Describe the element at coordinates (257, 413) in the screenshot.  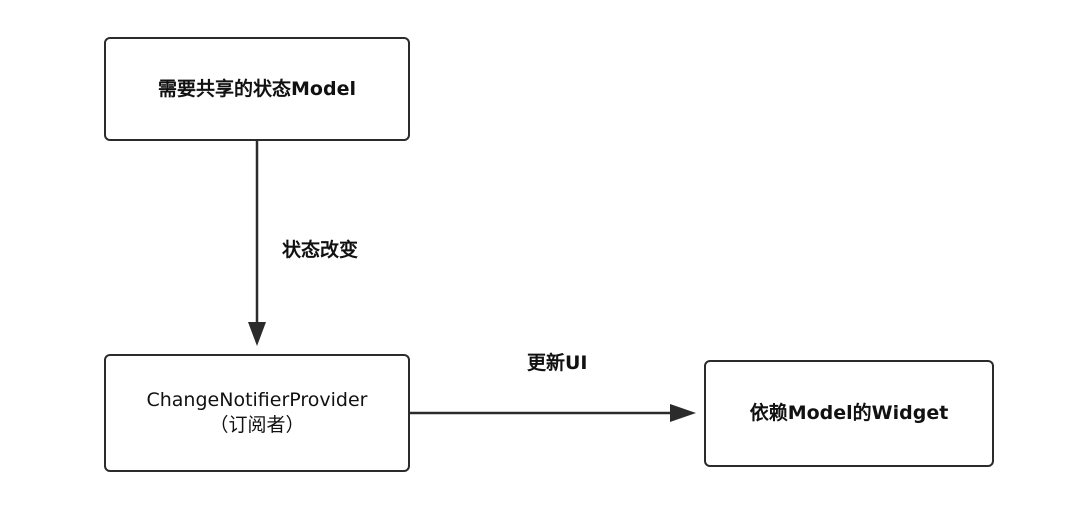
I see `node-change-notifier-provider: ChangeNotifierProvider （订阅者）` at that location.